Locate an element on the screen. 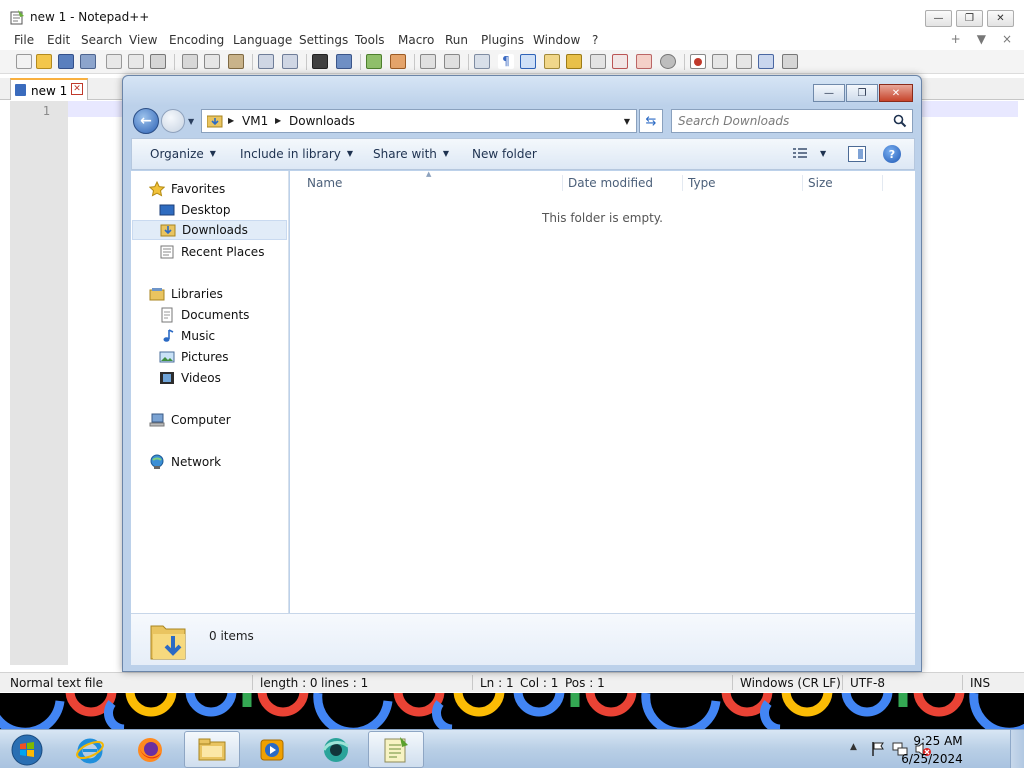 Image resolution: width=1024 pixels, height=768 pixels. redo-icon is located at coordinates (290, 61).